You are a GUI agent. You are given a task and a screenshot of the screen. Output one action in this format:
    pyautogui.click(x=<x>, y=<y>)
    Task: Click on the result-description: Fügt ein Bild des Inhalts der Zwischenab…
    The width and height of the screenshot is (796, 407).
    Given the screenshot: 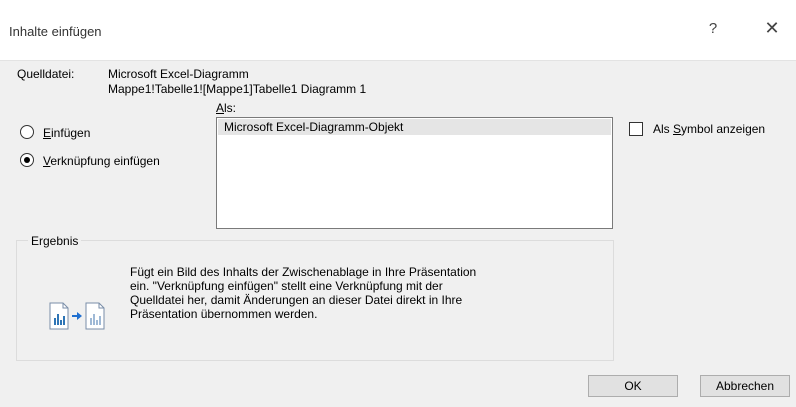 What is the action you would take?
    pyautogui.click(x=365, y=293)
    